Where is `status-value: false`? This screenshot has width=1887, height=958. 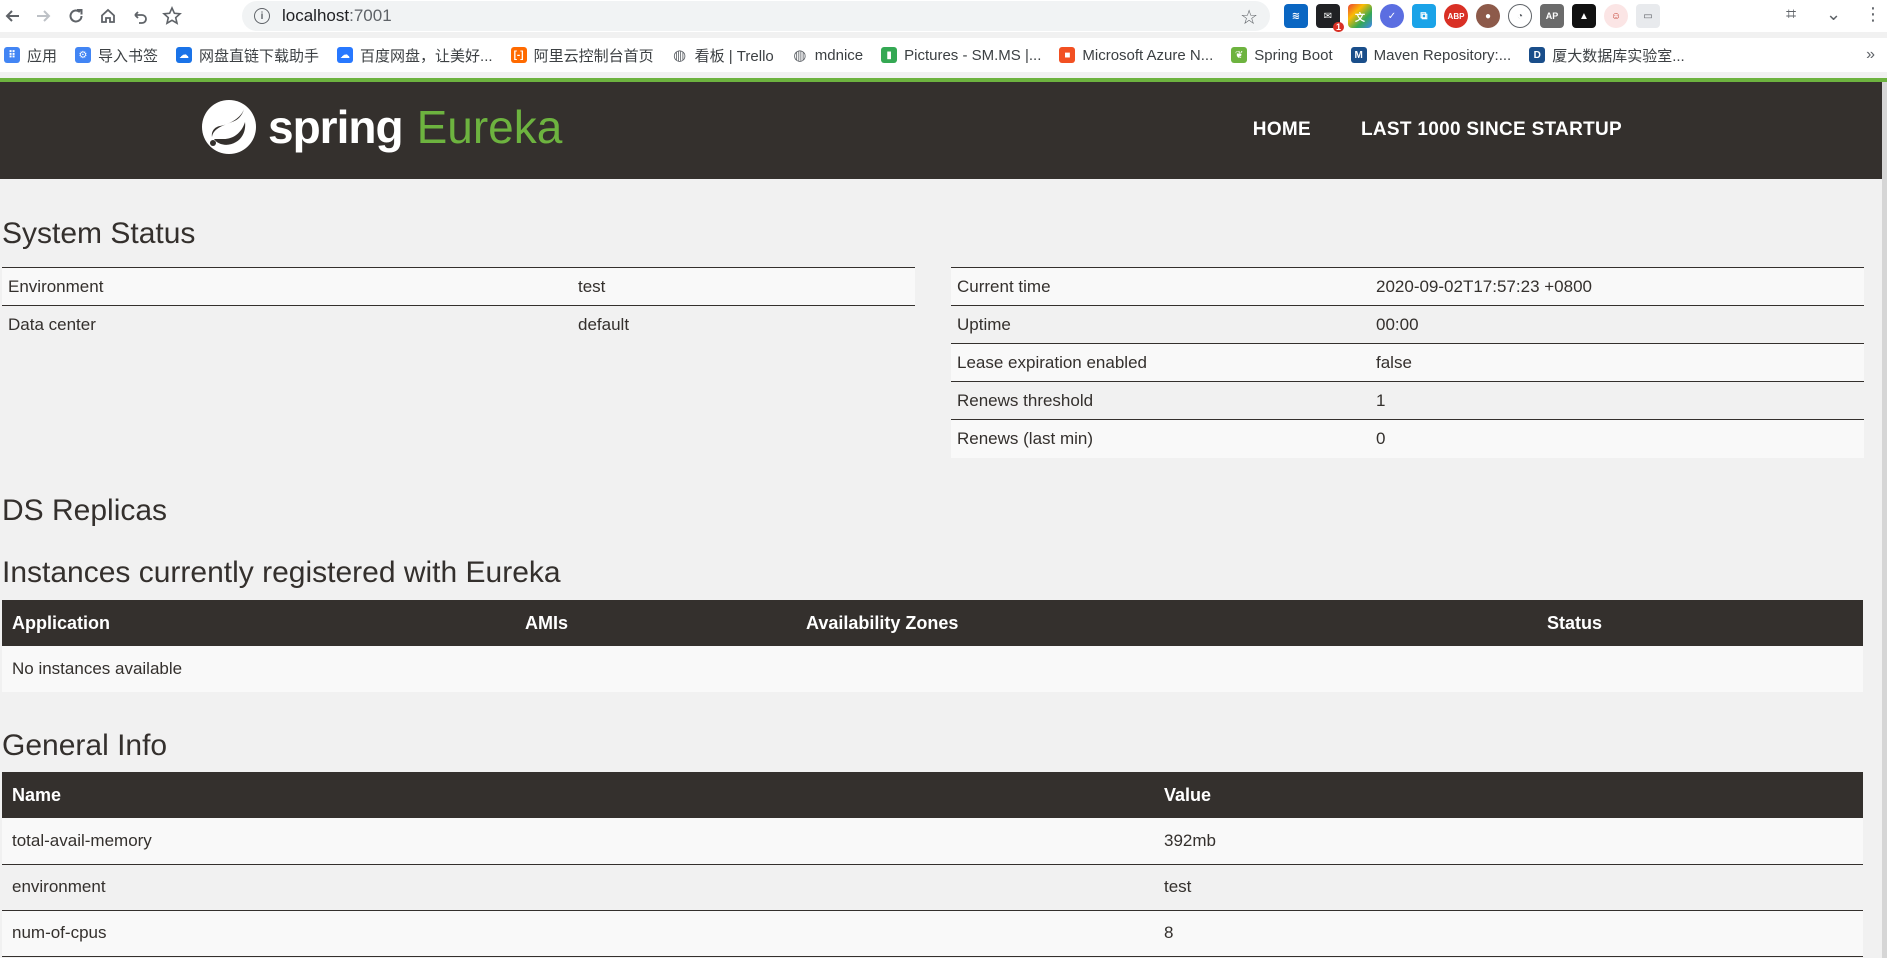
status-value: false is located at coordinates (1617, 362).